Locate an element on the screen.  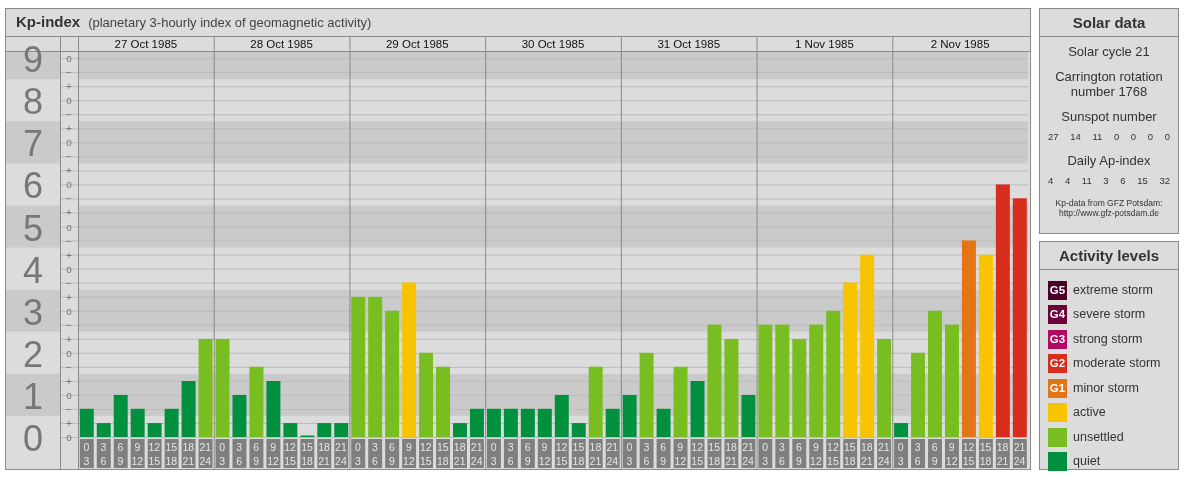
legend-label: strong storm is located at coordinates (1108, 339).